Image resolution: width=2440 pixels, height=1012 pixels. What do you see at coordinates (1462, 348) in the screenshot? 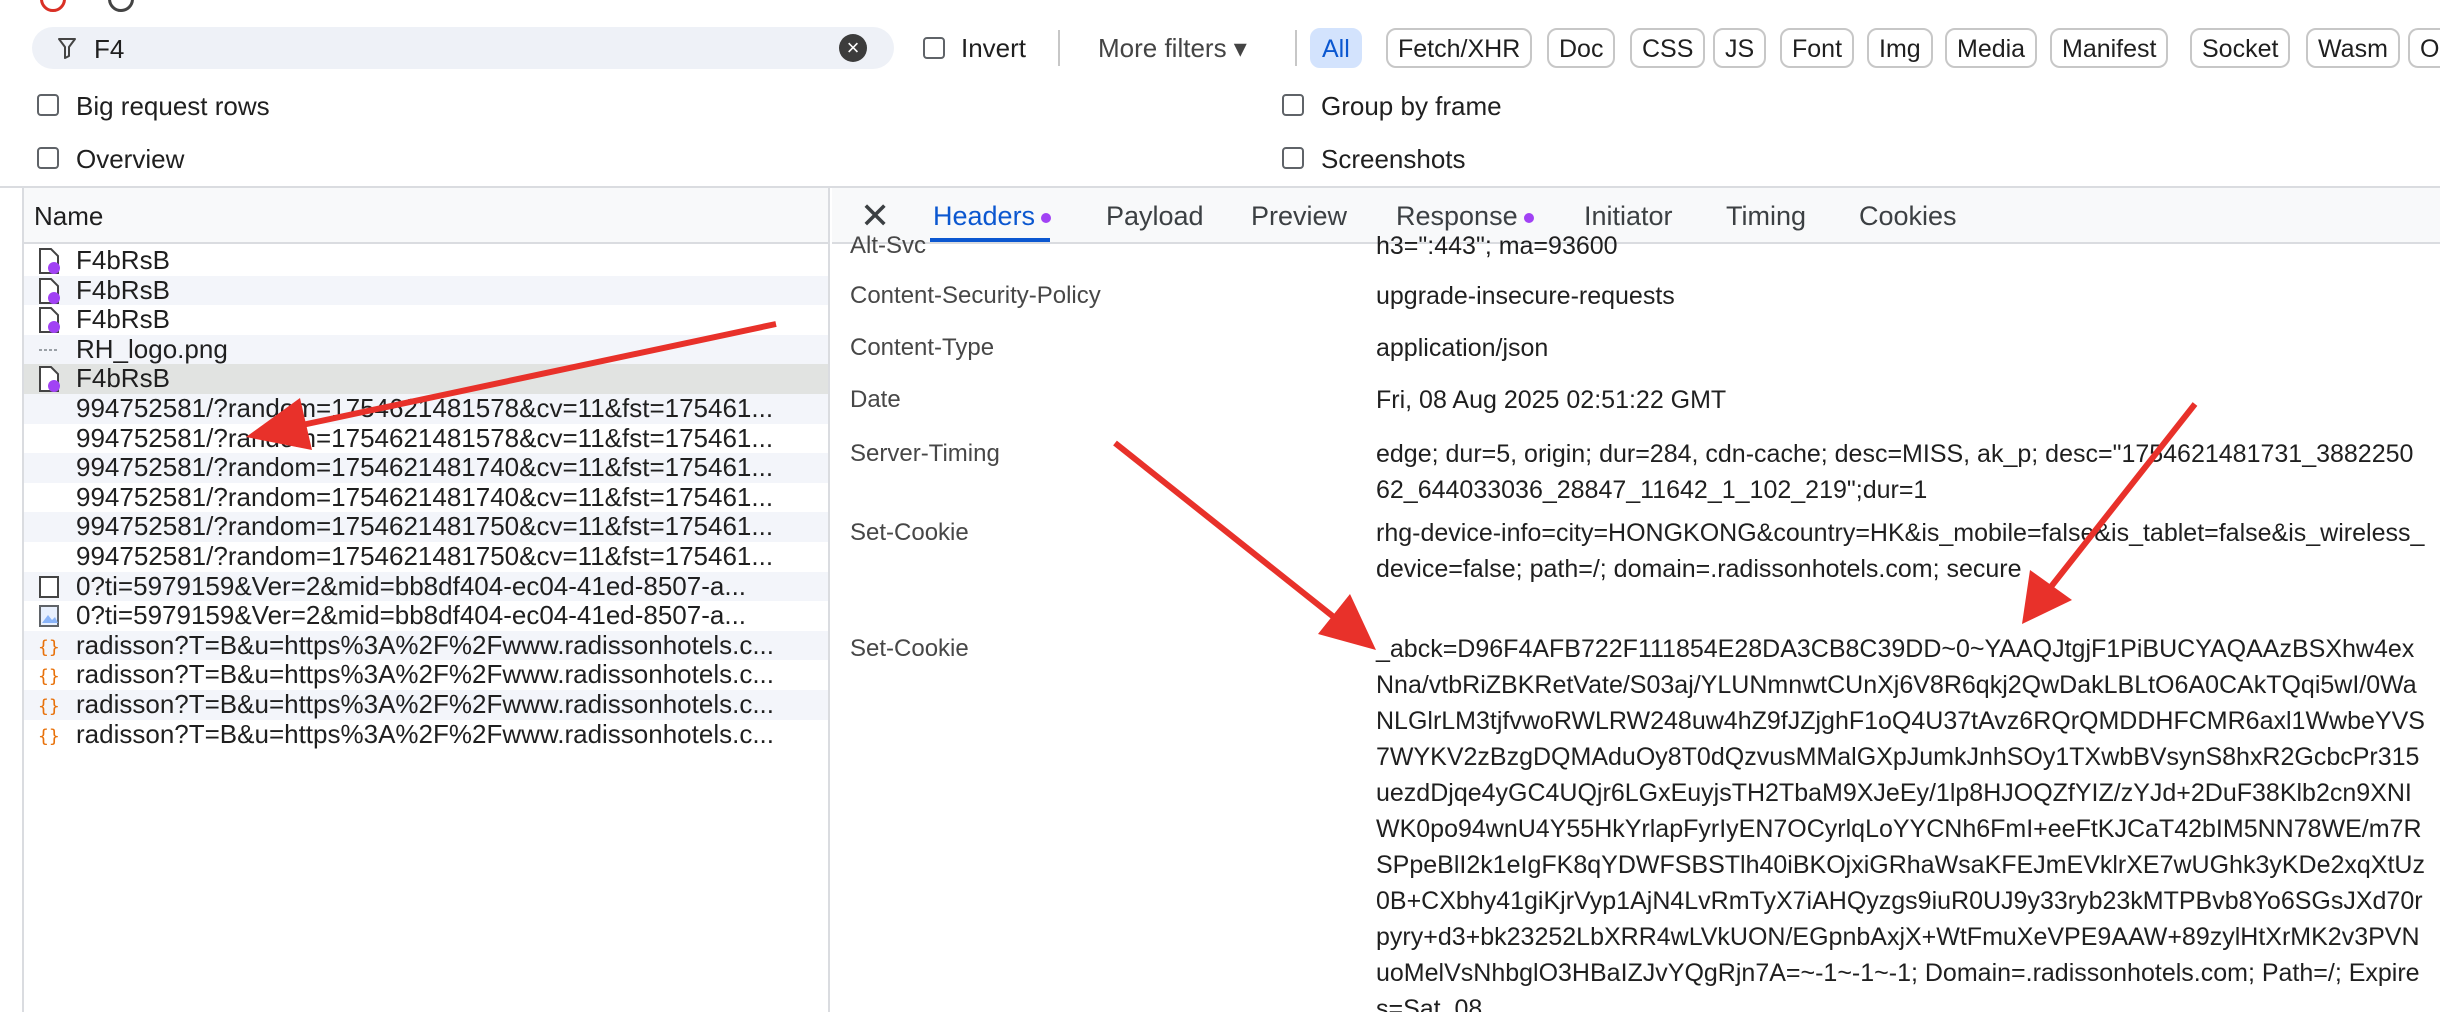
I see `header-value: application/json` at bounding box center [1462, 348].